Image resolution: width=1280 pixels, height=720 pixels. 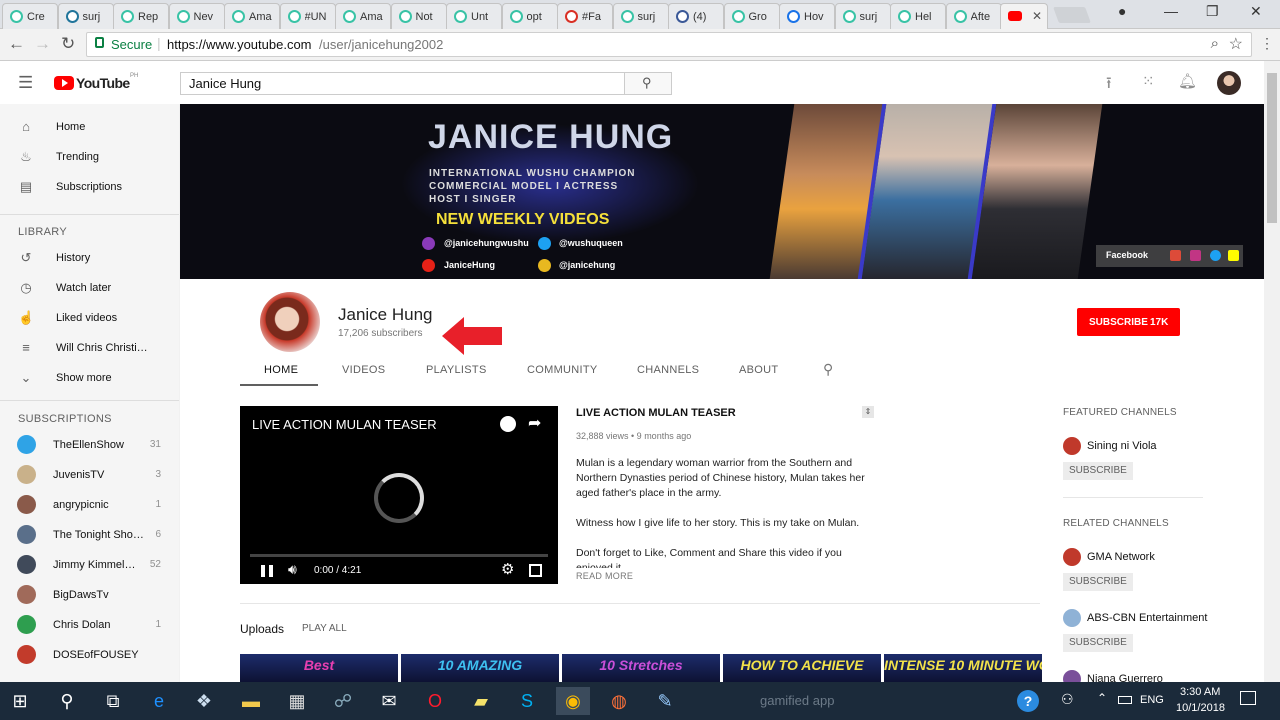 What do you see at coordinates (573, 701) in the screenshot?
I see `chrome-icon: ◉` at bounding box center [573, 701].